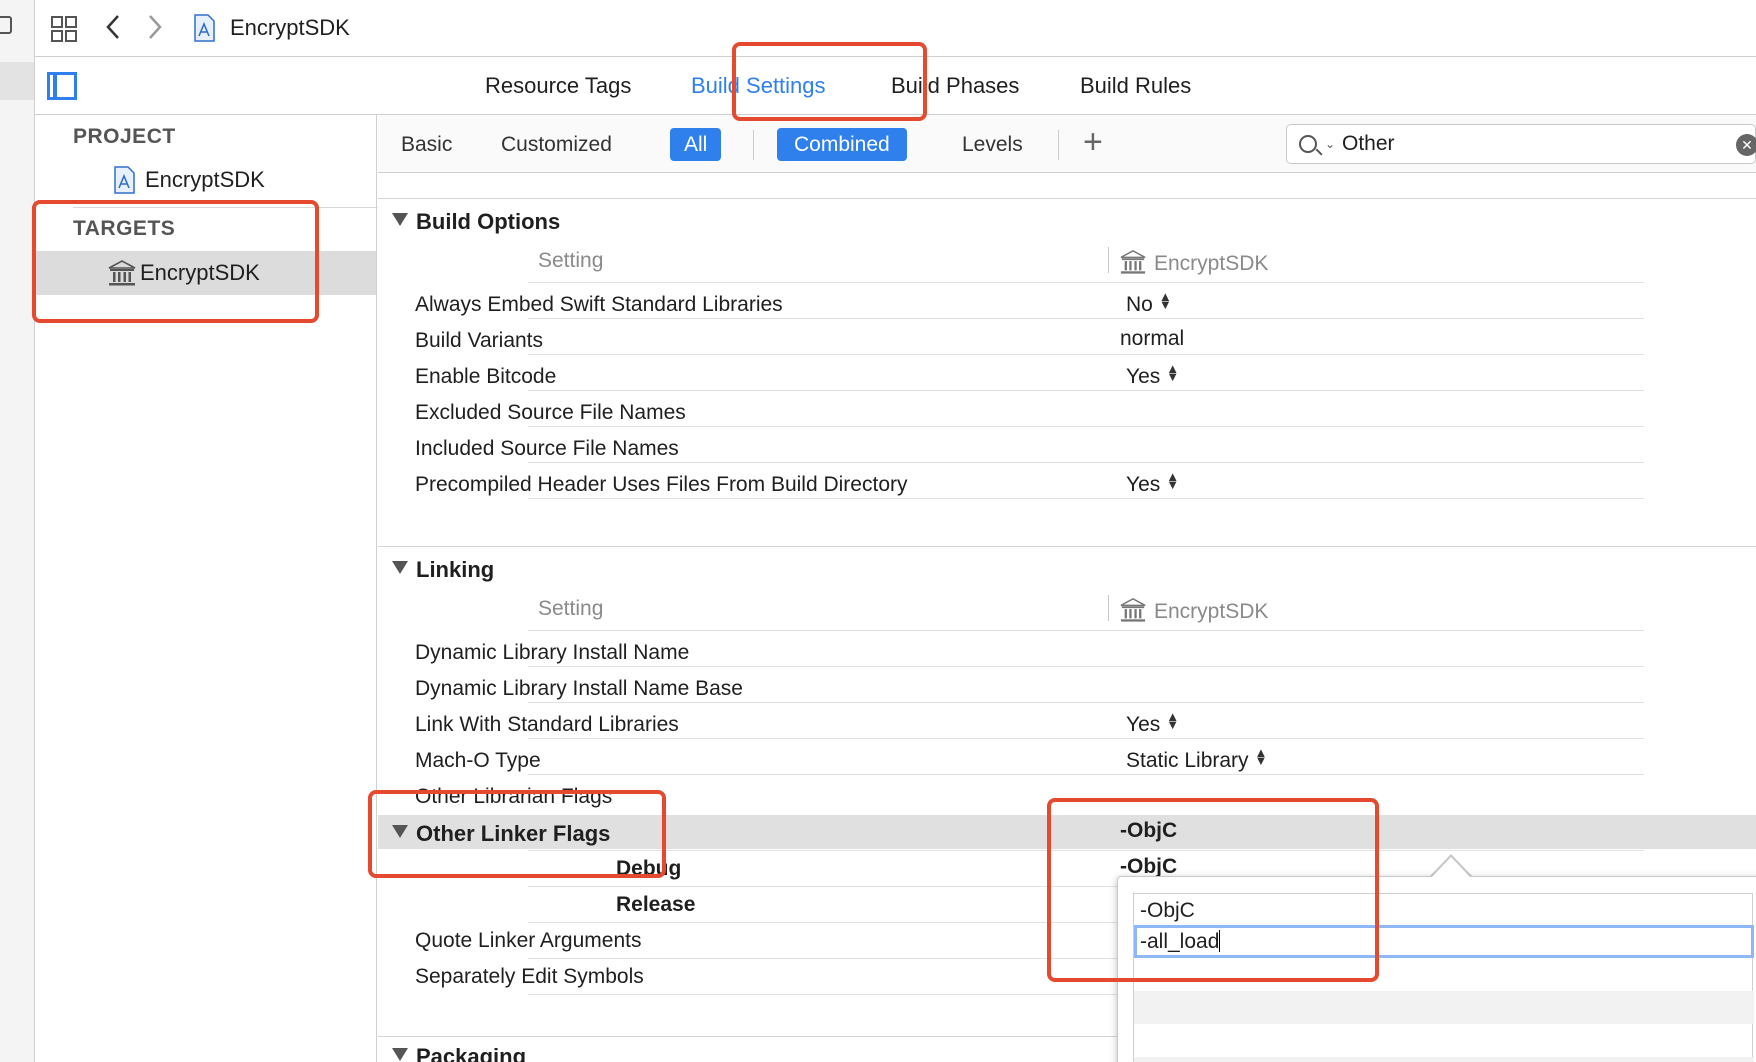  Describe the element at coordinates (17, 531) in the screenshot. I see `navigator-strip` at that location.